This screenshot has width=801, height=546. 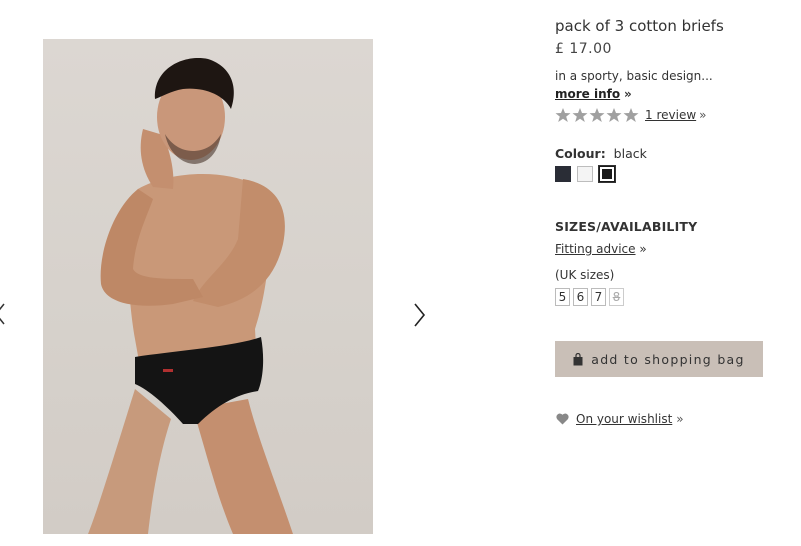 I want to click on size-option-8-unavailable: 8, so click(x=616, y=297).